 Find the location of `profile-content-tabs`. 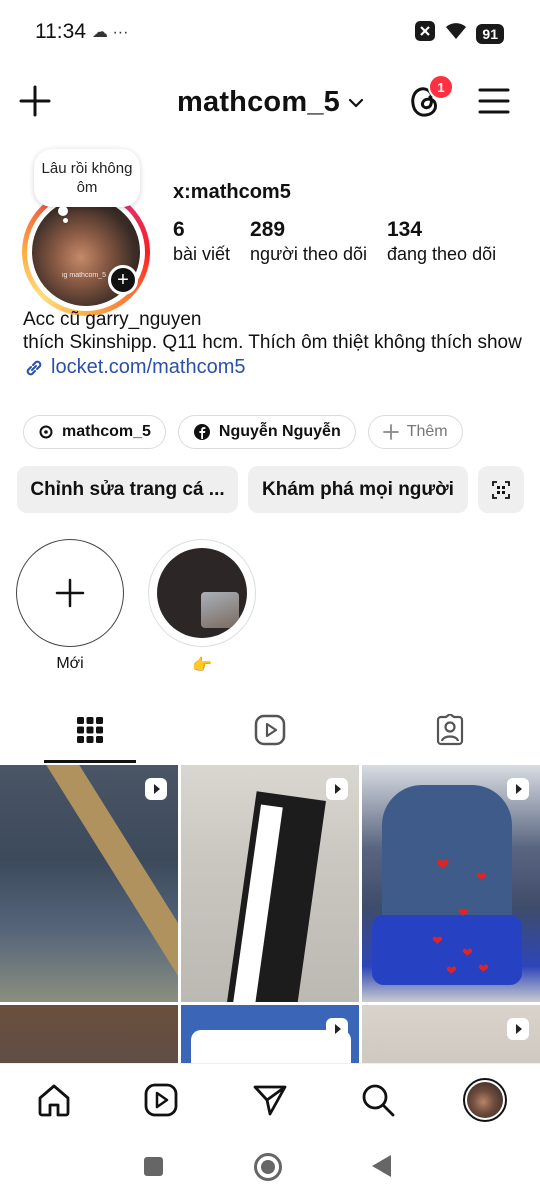

profile-content-tabs is located at coordinates (270, 732).